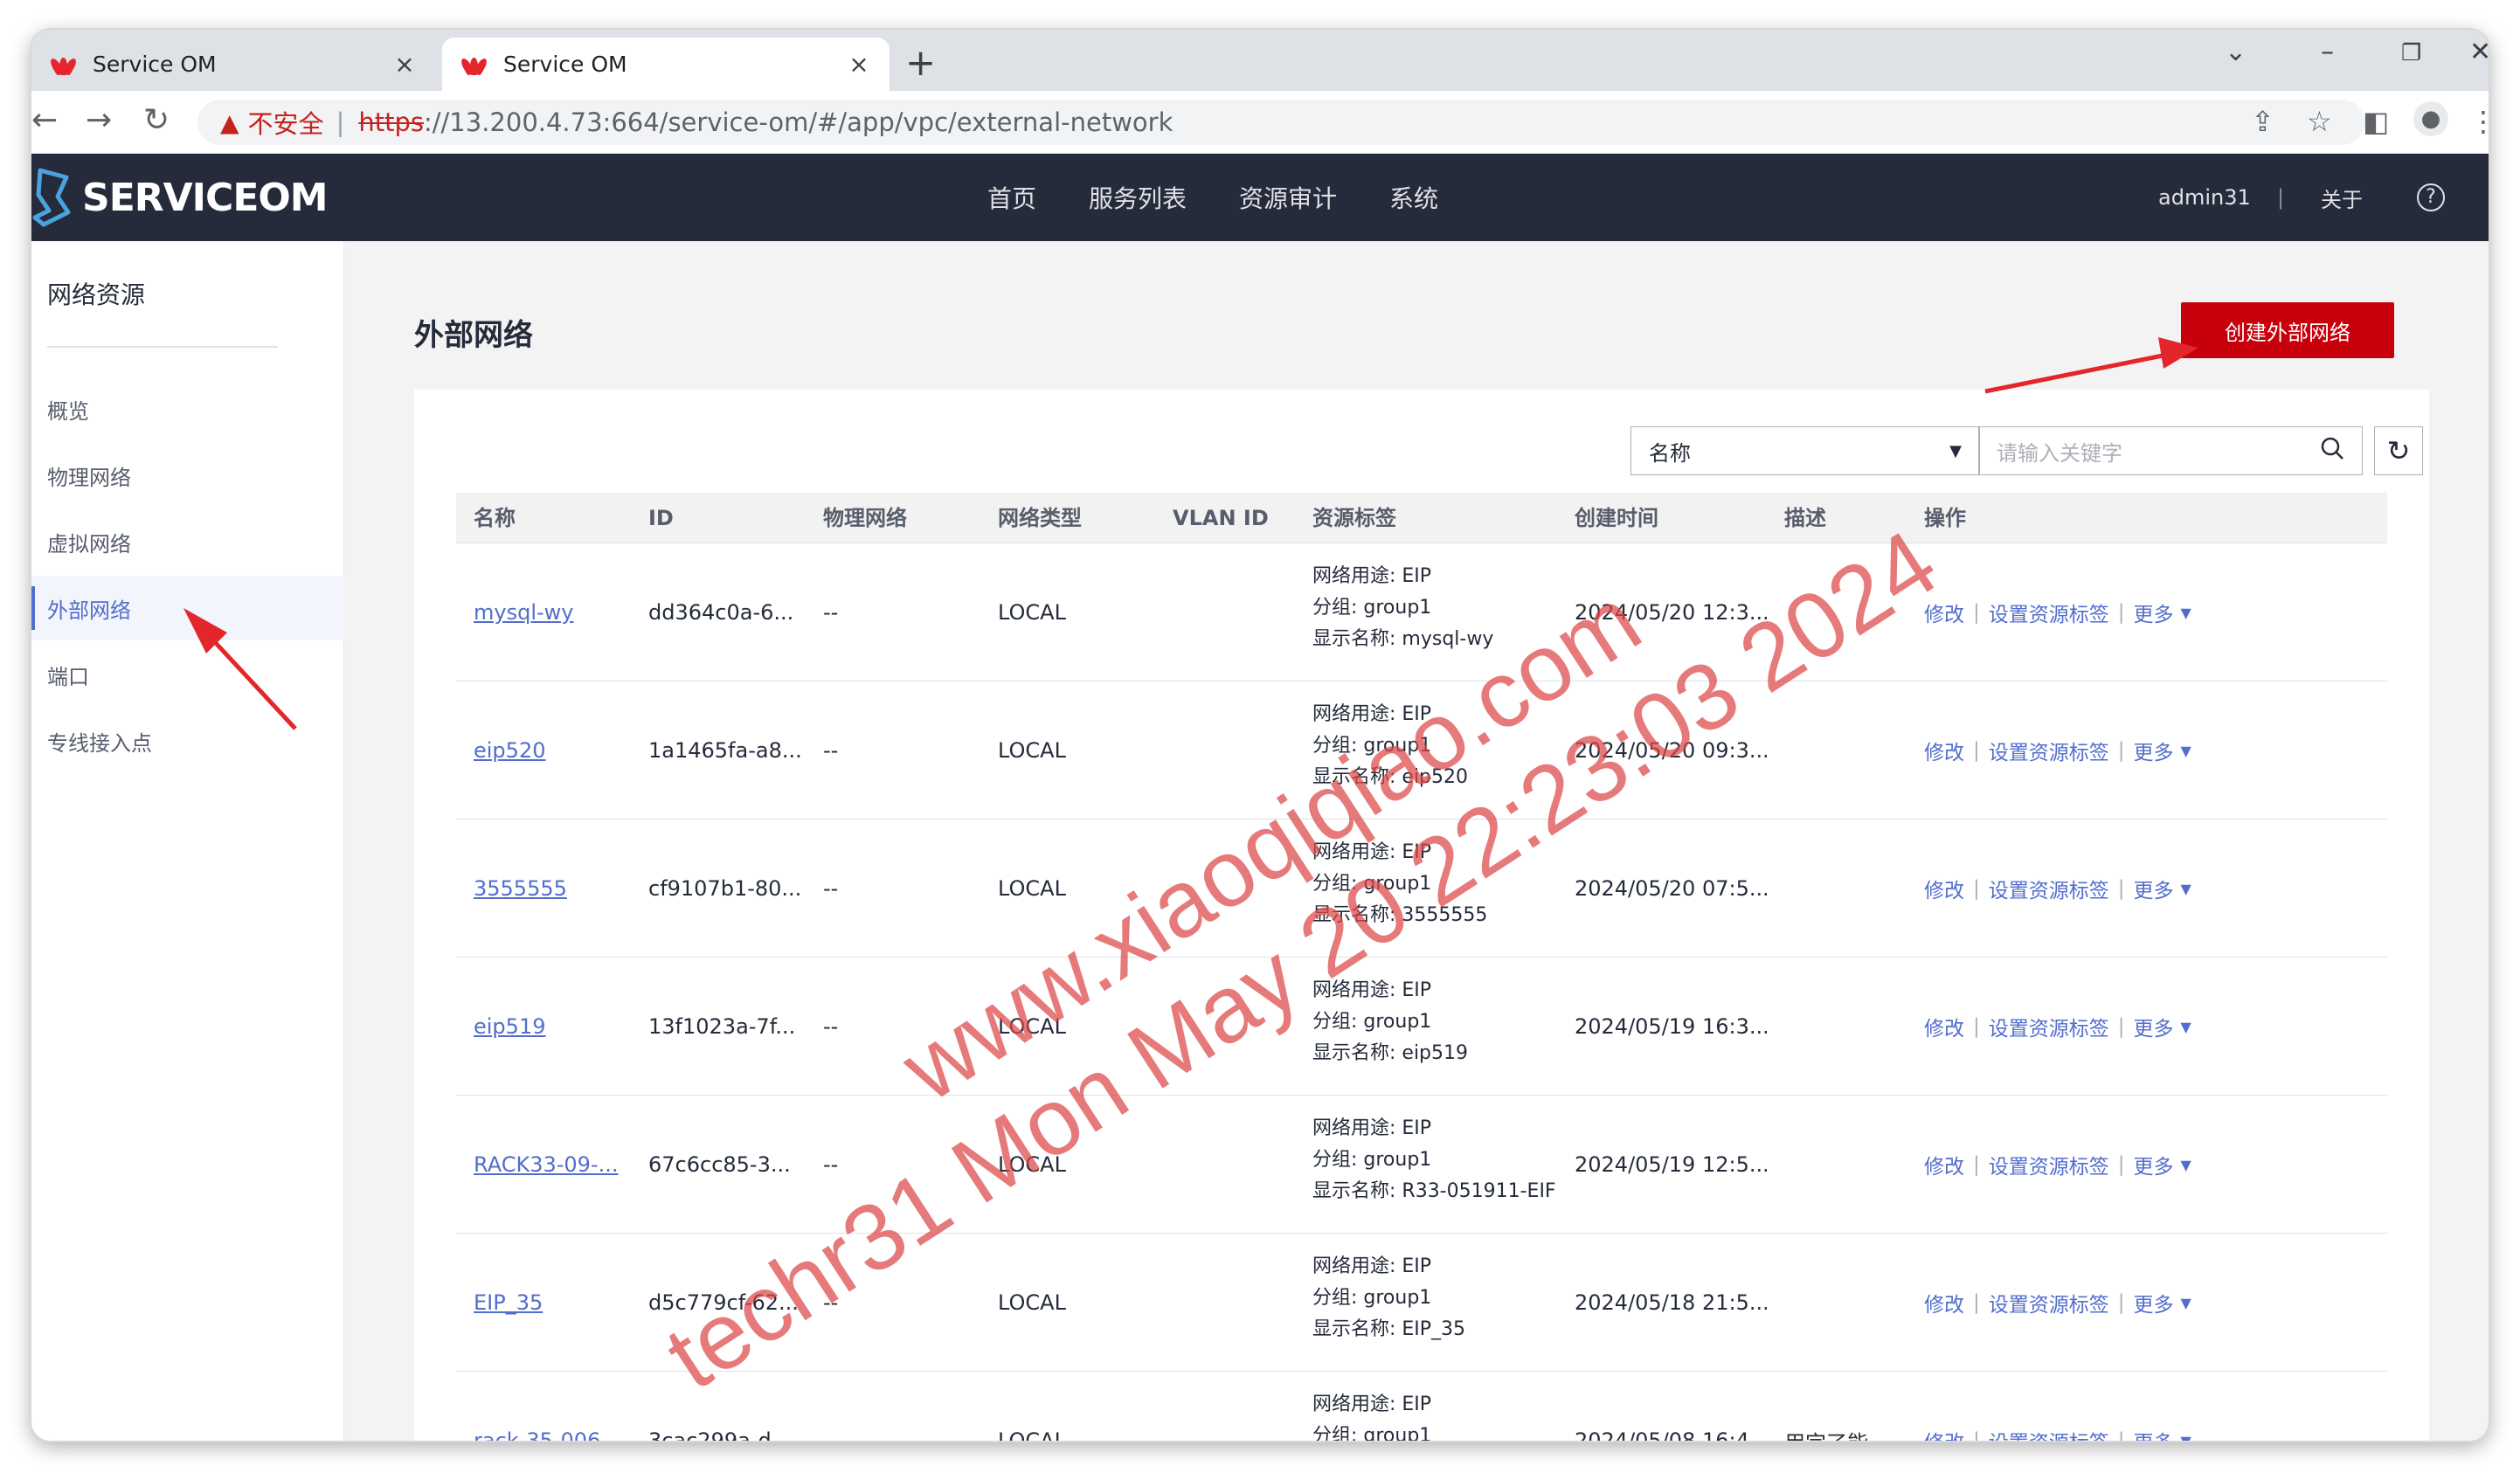 This screenshot has height=1473, width=2520. Describe the element at coordinates (865, 518) in the screenshot. I see `col-physical-network: 物理网络` at that location.